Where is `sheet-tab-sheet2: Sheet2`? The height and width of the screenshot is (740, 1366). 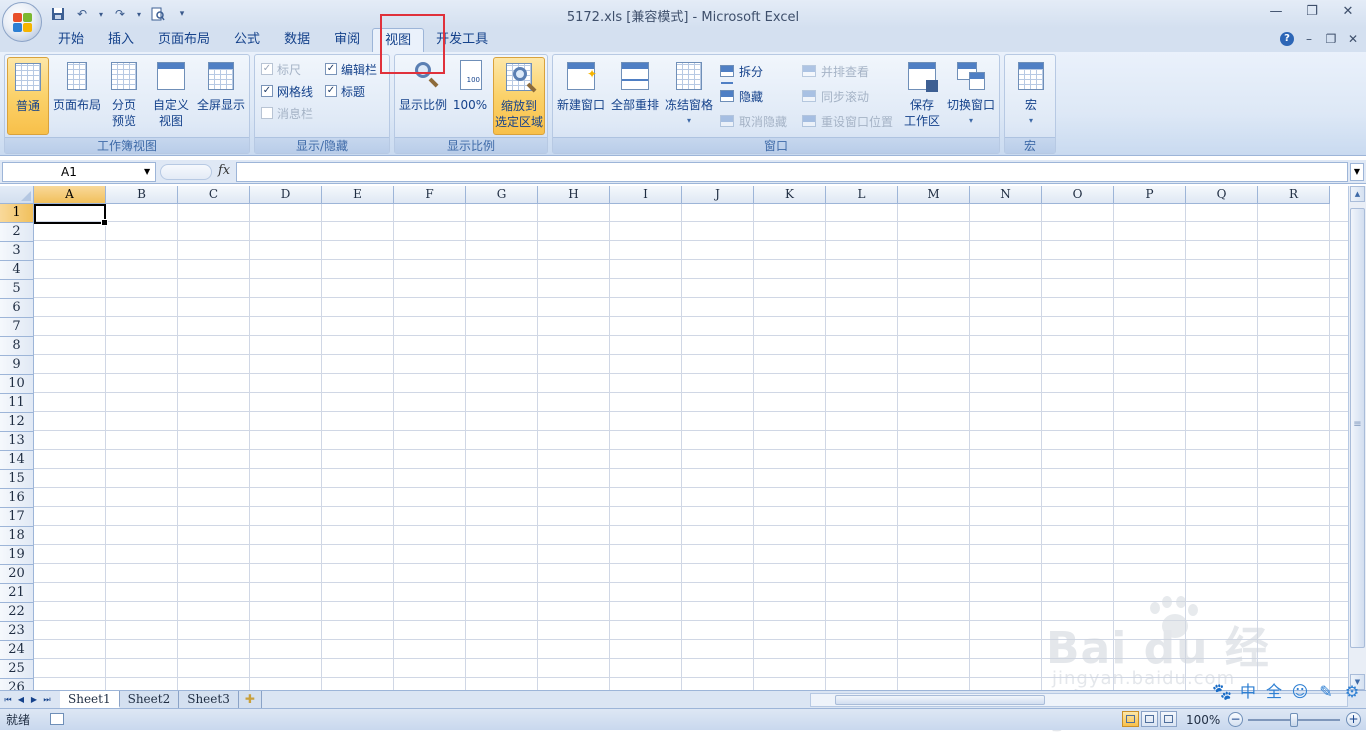
sheet-tab-sheet2: Sheet2 is located at coordinates (149, 699).